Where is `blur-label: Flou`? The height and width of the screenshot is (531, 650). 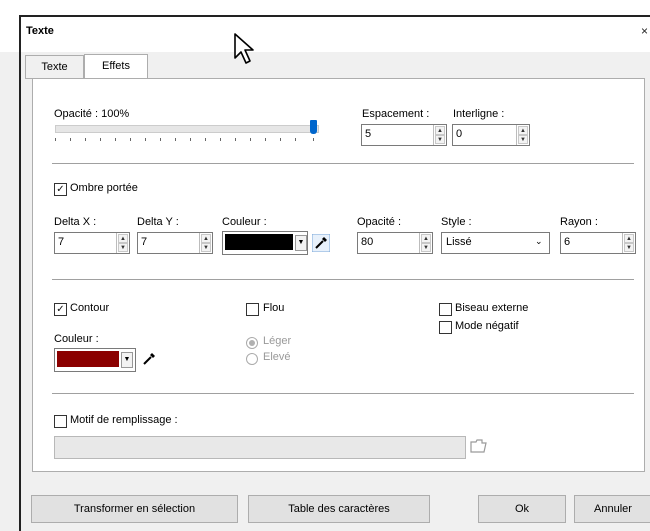 blur-label: Flou is located at coordinates (274, 308).